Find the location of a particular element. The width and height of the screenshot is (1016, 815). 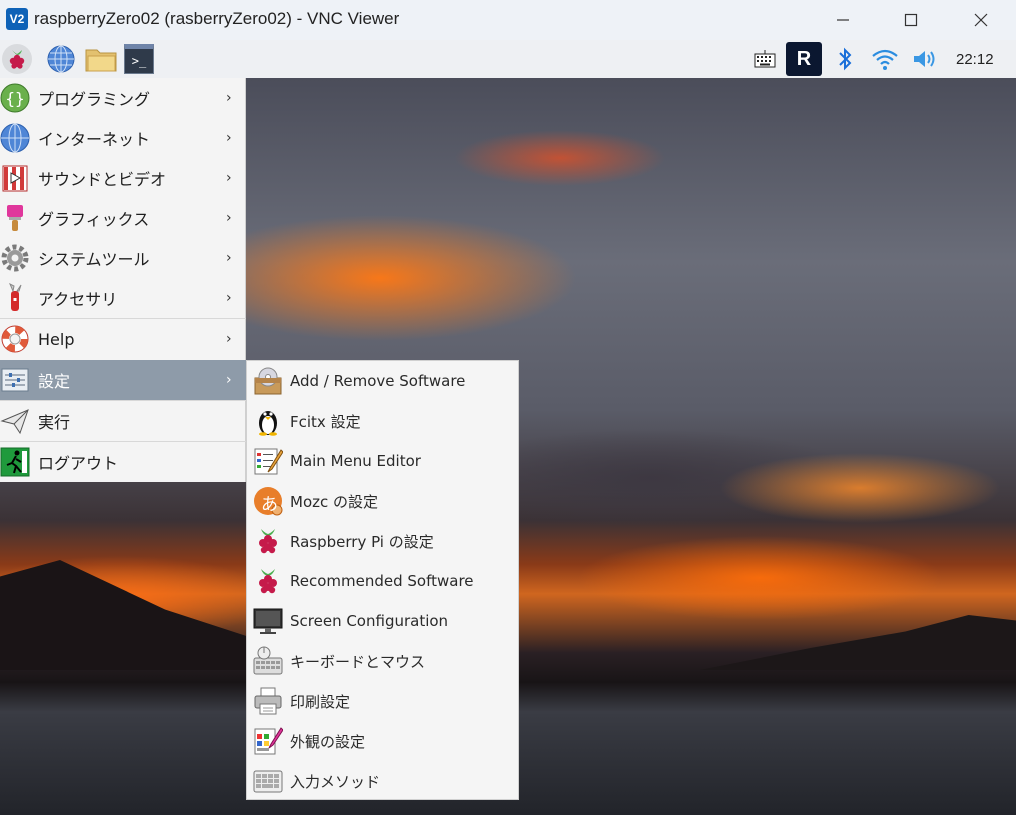

menu-item-label: 実行 is located at coordinates (54, 422).